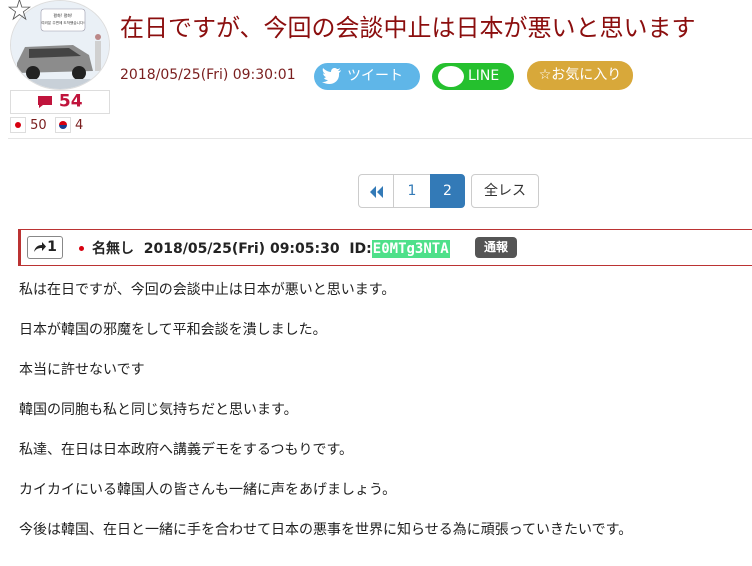 The width and height of the screenshot is (752, 566). I want to click on poster-name: 名無し, so click(113, 249).